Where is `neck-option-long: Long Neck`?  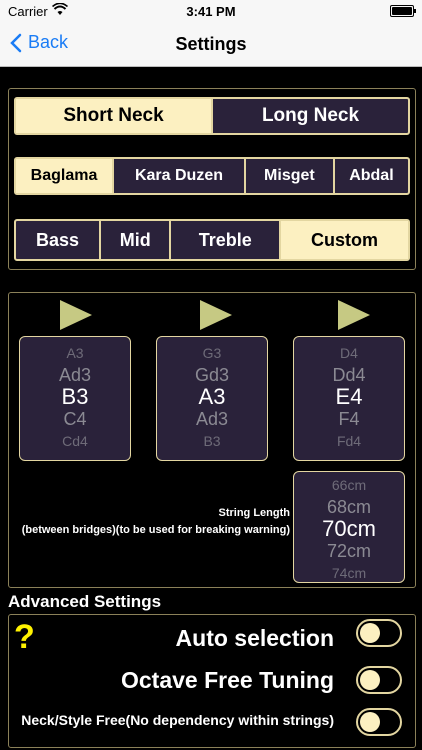 neck-option-long: Long Neck is located at coordinates (309, 116).